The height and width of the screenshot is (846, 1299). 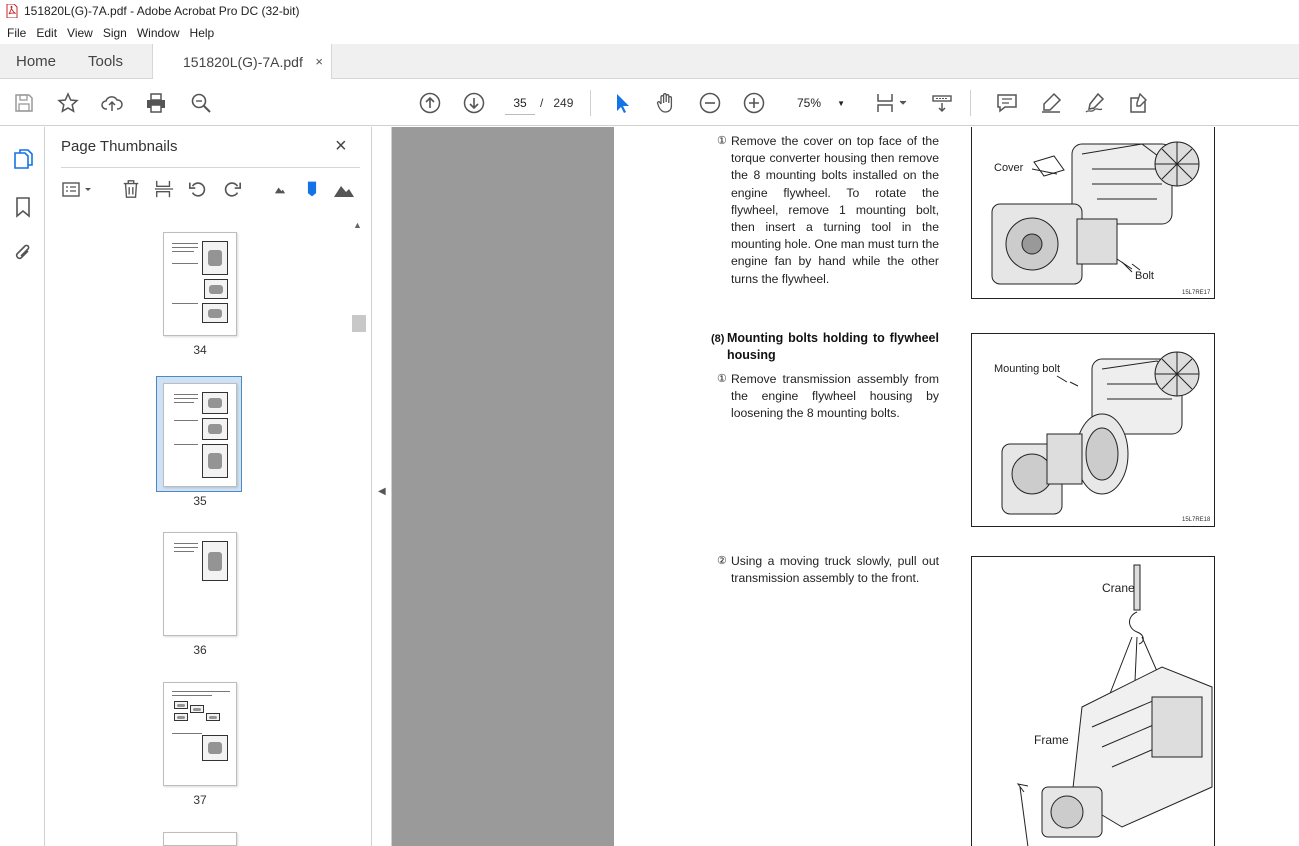 What do you see at coordinates (754, 103) in the screenshot?
I see `zoom-in-icon` at bounding box center [754, 103].